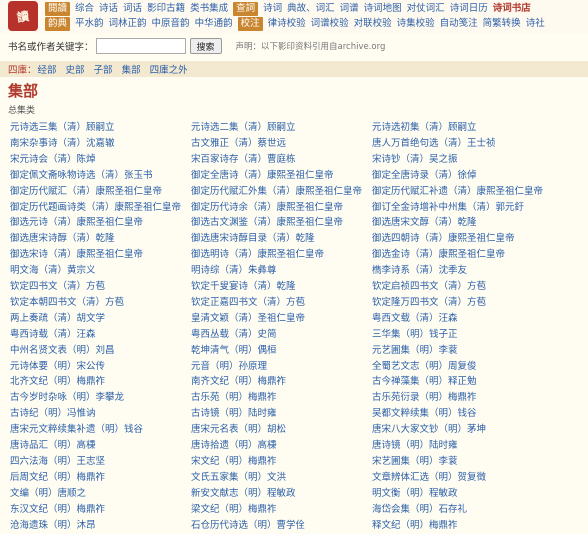  Describe the element at coordinates (76, 223) in the screenshot. I see `book-link: 御选元诗（清）康熙圣祖仁皇帝` at that location.